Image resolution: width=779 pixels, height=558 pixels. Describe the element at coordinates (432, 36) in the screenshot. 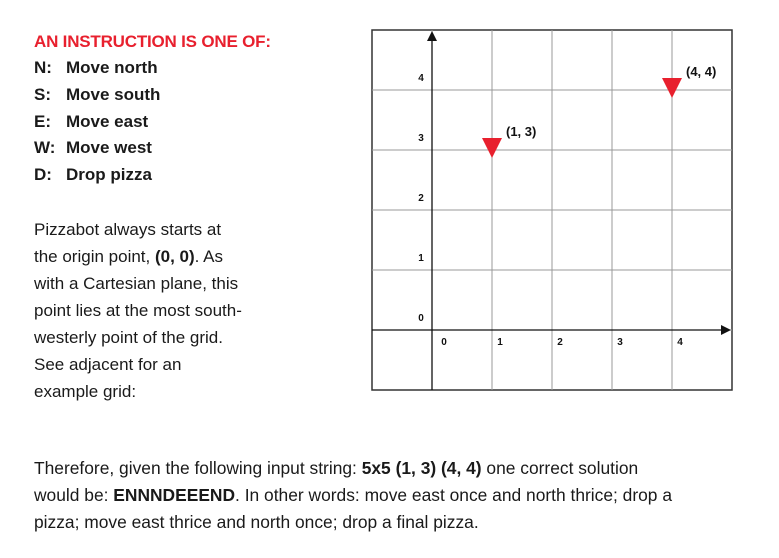

I see `y-axis-arrow-icon` at that location.